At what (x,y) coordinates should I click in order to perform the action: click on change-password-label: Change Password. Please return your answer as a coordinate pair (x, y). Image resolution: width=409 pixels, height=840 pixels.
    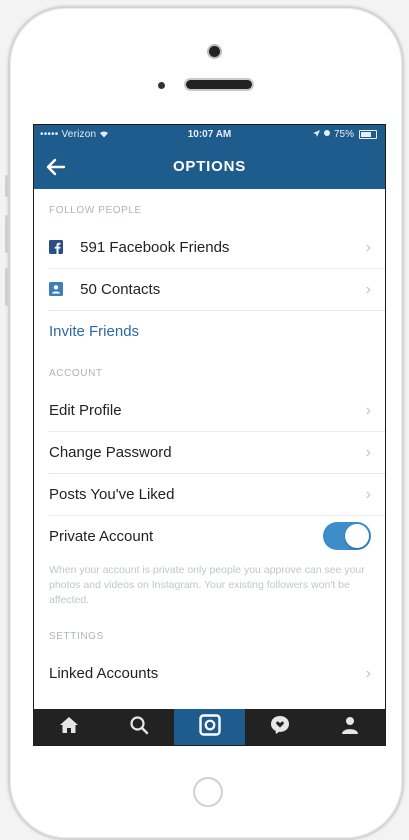
    Looking at the image, I should click on (110, 452).